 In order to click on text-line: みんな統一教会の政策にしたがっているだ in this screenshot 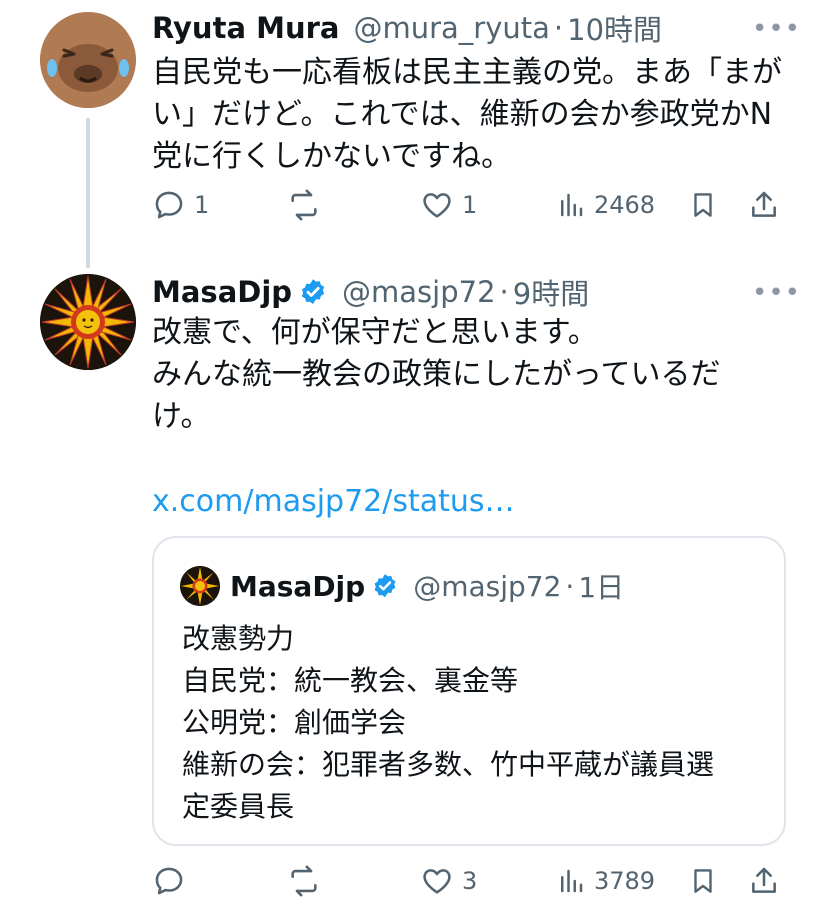, I will do `click(436, 374)`.